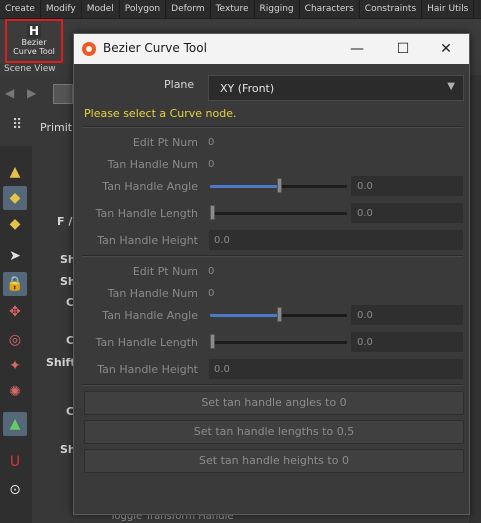  I want to click on shelf-tool-label-line1: Bezier, so click(34, 42).